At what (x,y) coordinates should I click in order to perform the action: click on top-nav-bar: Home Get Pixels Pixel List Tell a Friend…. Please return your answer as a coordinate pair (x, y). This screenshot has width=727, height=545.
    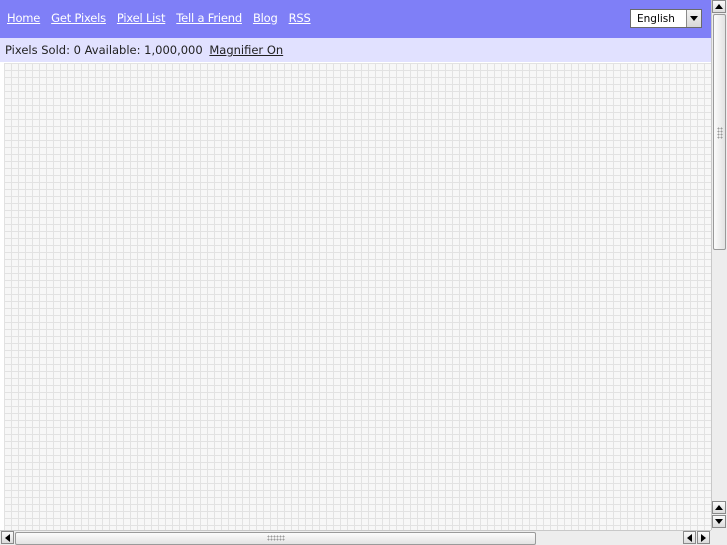
    Looking at the image, I should click on (355, 19).